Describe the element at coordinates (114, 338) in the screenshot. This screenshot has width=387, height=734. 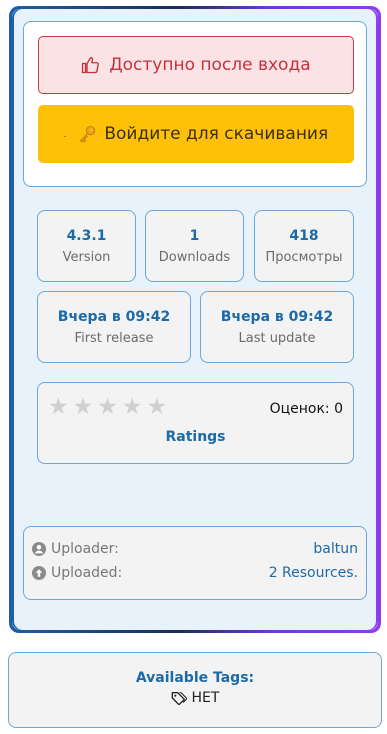
I see `stat-first-release-label: First release` at that location.